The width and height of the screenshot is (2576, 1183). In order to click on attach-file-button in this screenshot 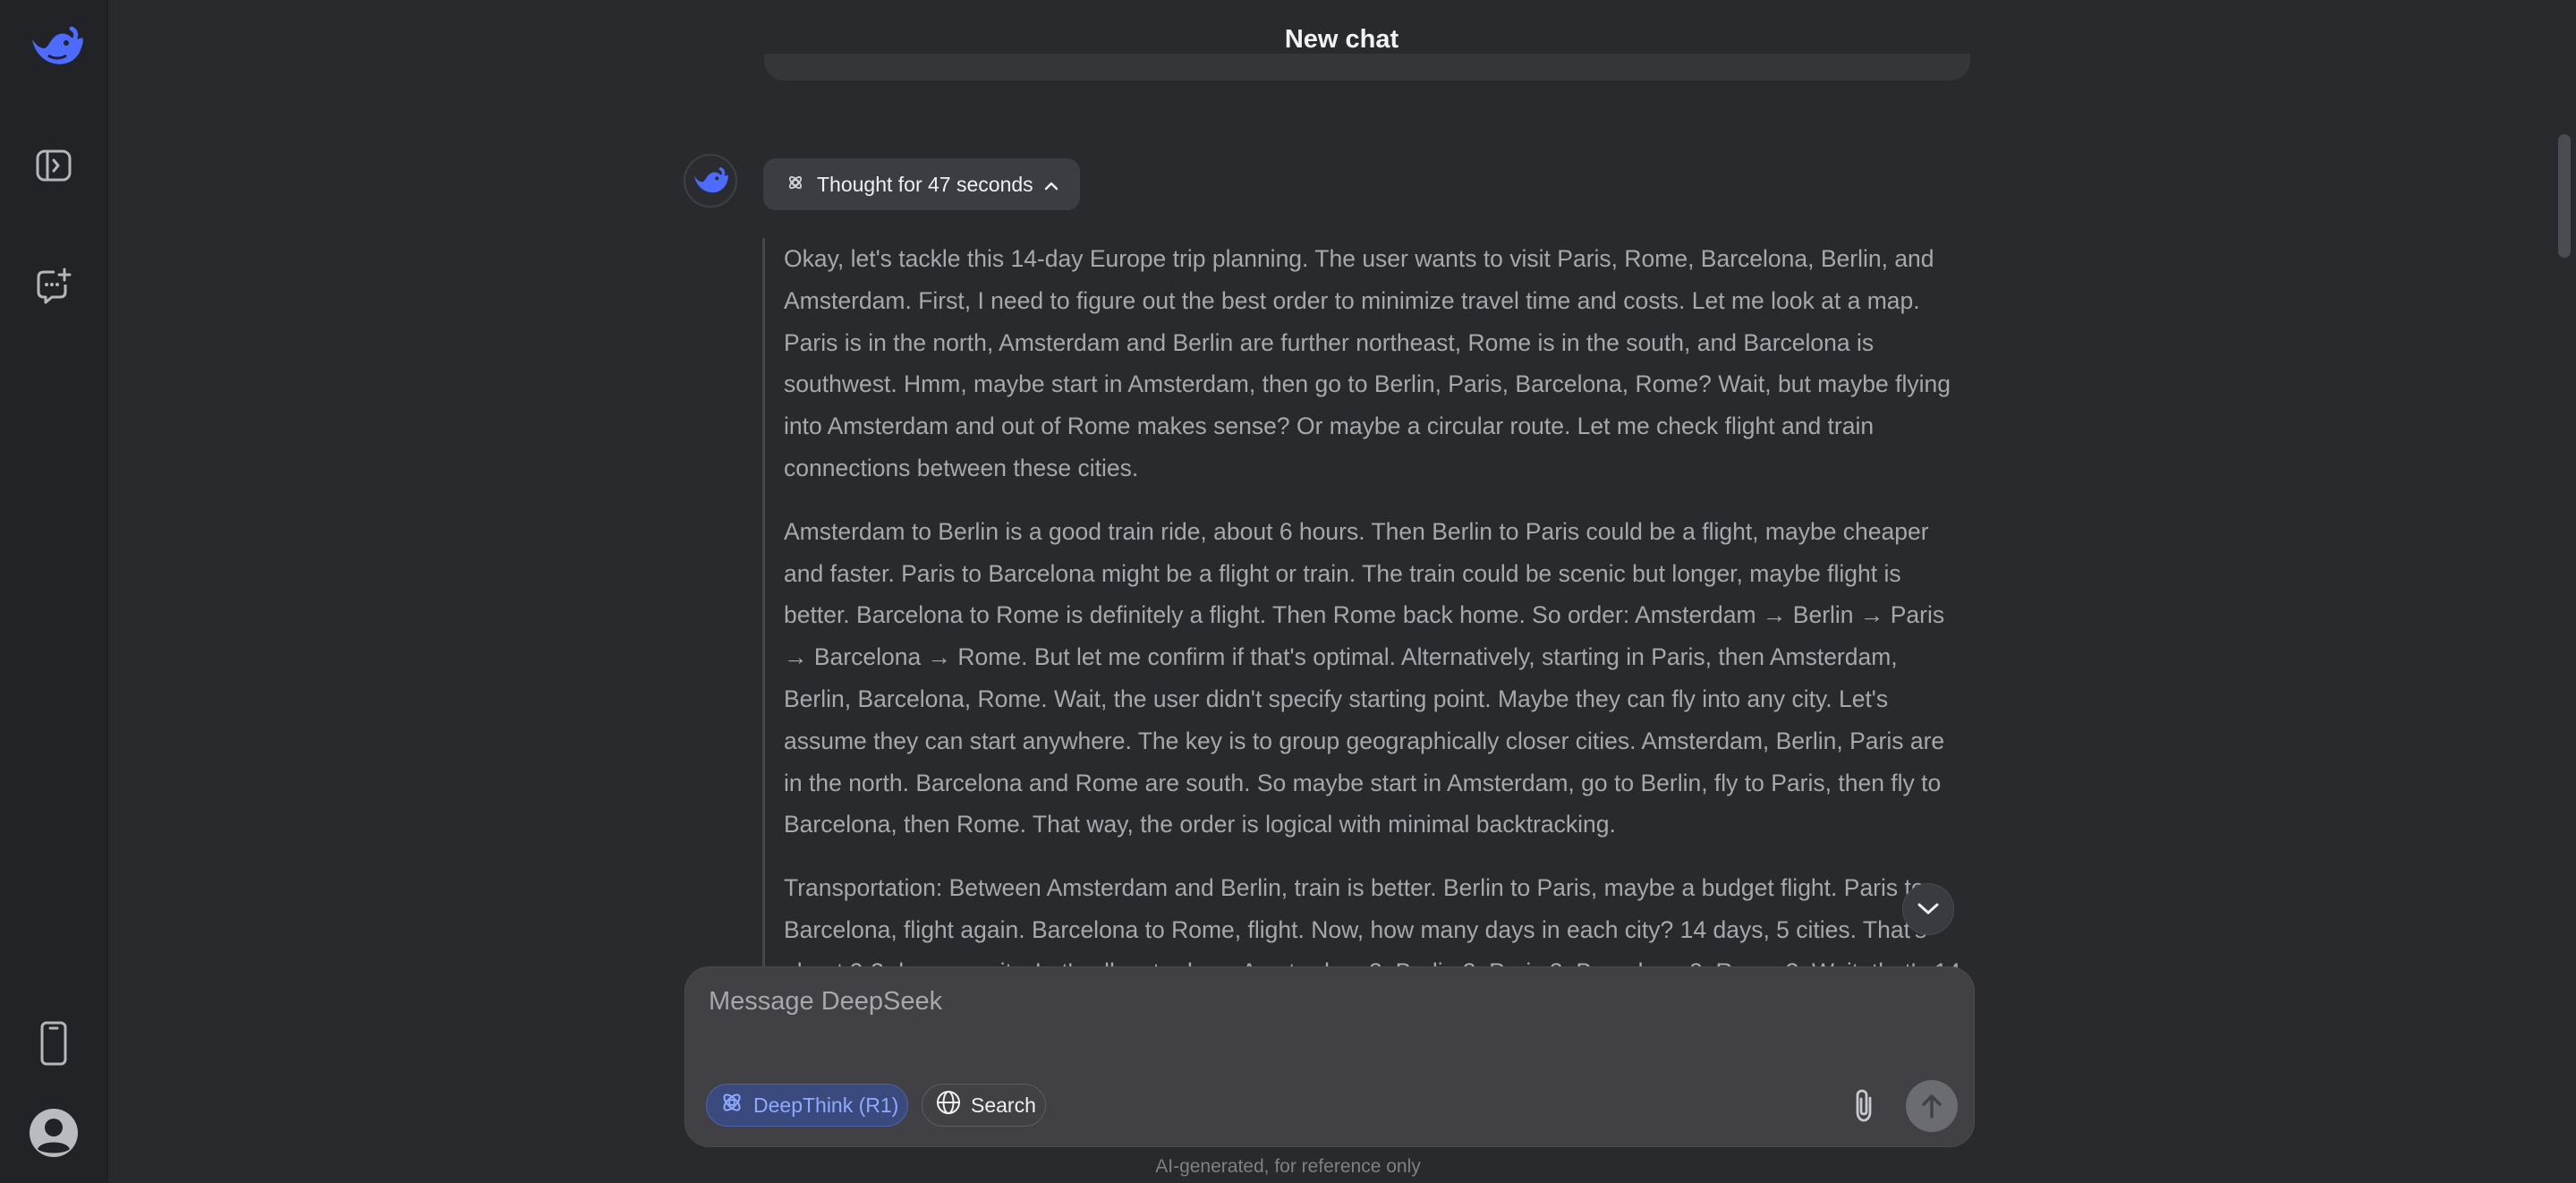, I will do `click(1863, 1105)`.